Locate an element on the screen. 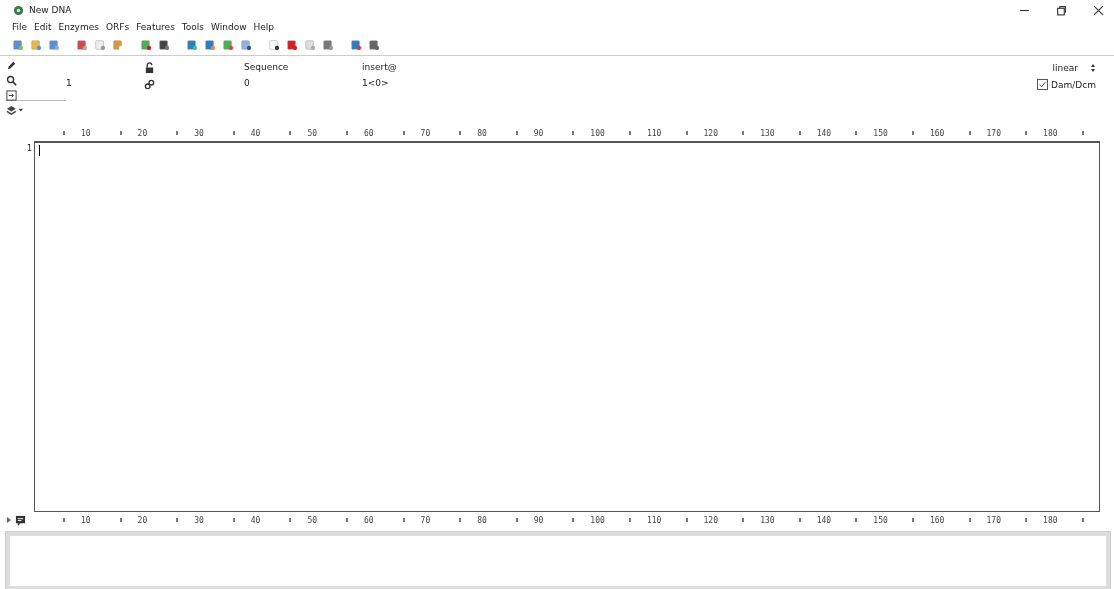 The height and width of the screenshot is (589, 1114). lock-icon is located at coordinates (149, 67).